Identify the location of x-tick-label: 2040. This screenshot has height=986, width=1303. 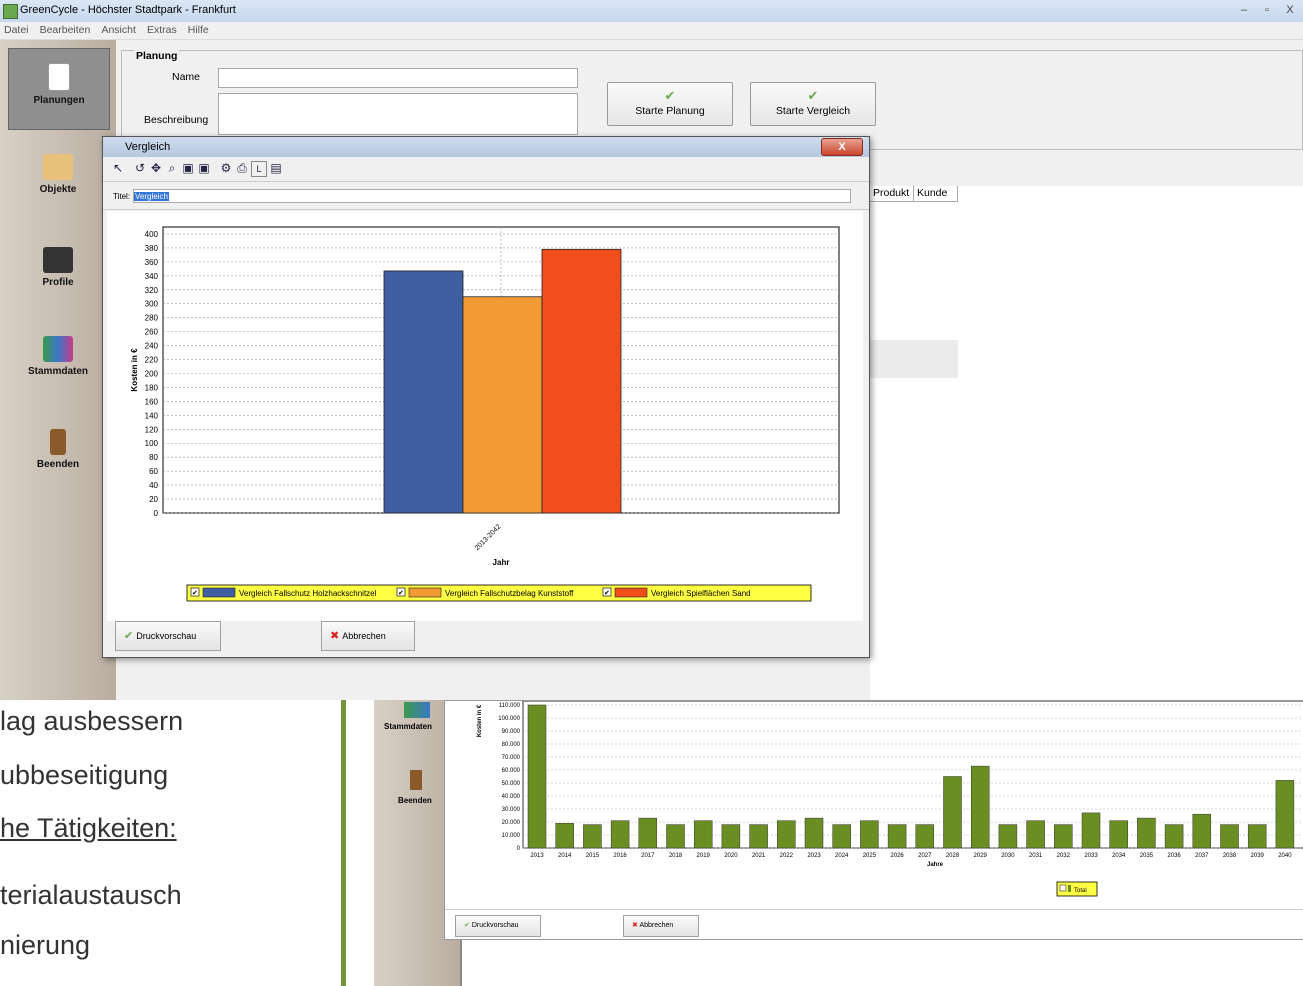
(1285, 856).